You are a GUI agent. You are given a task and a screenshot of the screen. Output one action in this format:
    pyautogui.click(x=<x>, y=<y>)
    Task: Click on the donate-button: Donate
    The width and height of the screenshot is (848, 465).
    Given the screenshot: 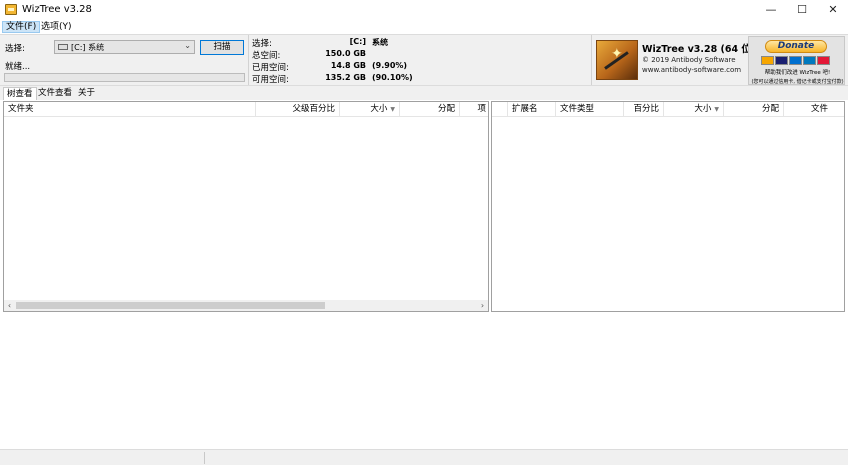 What is the action you would take?
    pyautogui.click(x=796, y=46)
    